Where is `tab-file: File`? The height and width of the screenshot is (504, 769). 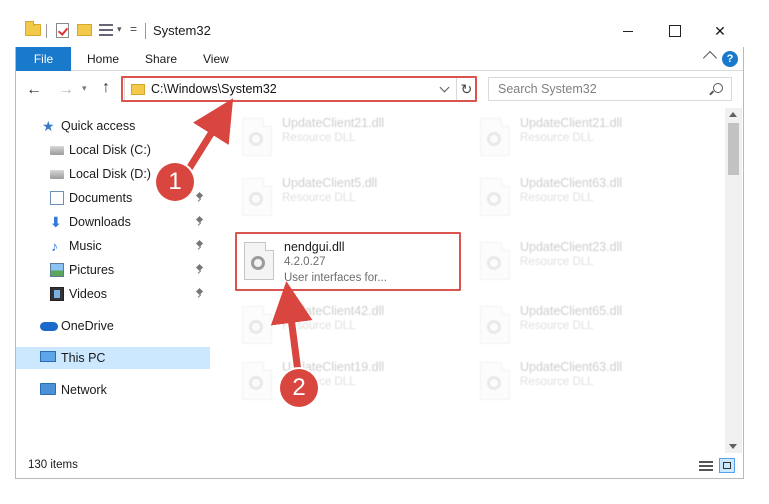 tab-file: File is located at coordinates (43, 59).